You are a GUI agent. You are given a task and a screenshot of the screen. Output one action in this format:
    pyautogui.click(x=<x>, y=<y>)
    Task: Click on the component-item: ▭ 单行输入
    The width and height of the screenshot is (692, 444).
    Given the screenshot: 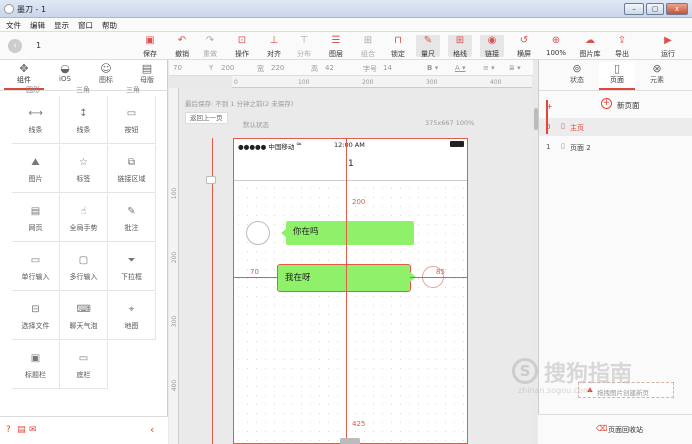 What is the action you would take?
    pyautogui.click(x=36, y=267)
    